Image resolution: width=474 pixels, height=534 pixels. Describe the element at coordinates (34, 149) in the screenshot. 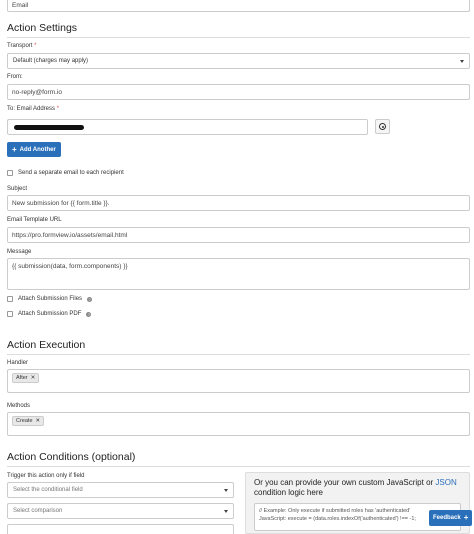

I see `add-another-button: + Add Another` at that location.